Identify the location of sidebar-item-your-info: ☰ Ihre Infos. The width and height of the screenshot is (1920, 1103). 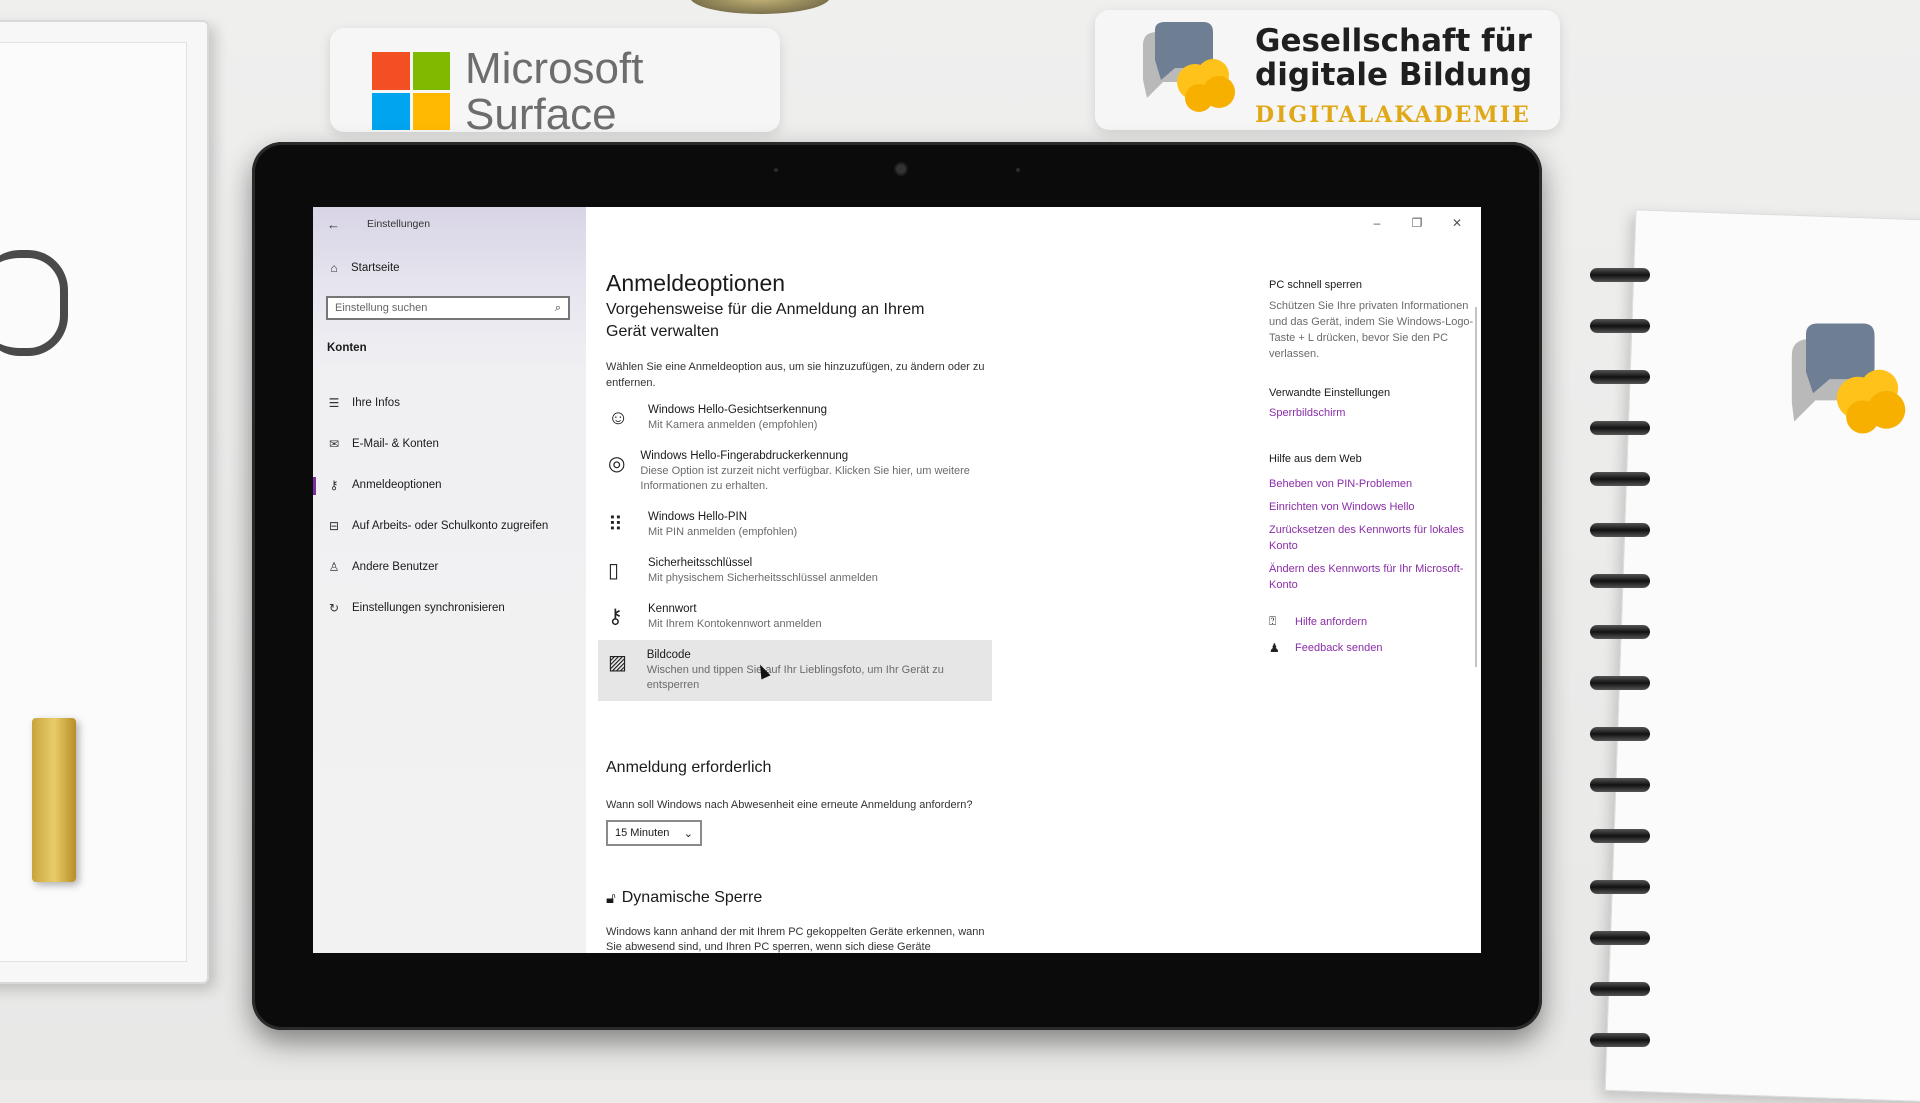
(449, 402).